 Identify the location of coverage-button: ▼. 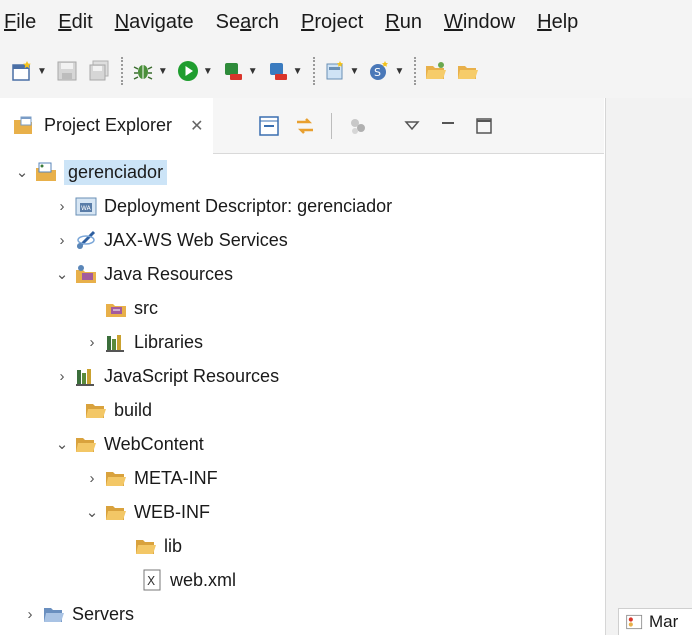
(239, 71).